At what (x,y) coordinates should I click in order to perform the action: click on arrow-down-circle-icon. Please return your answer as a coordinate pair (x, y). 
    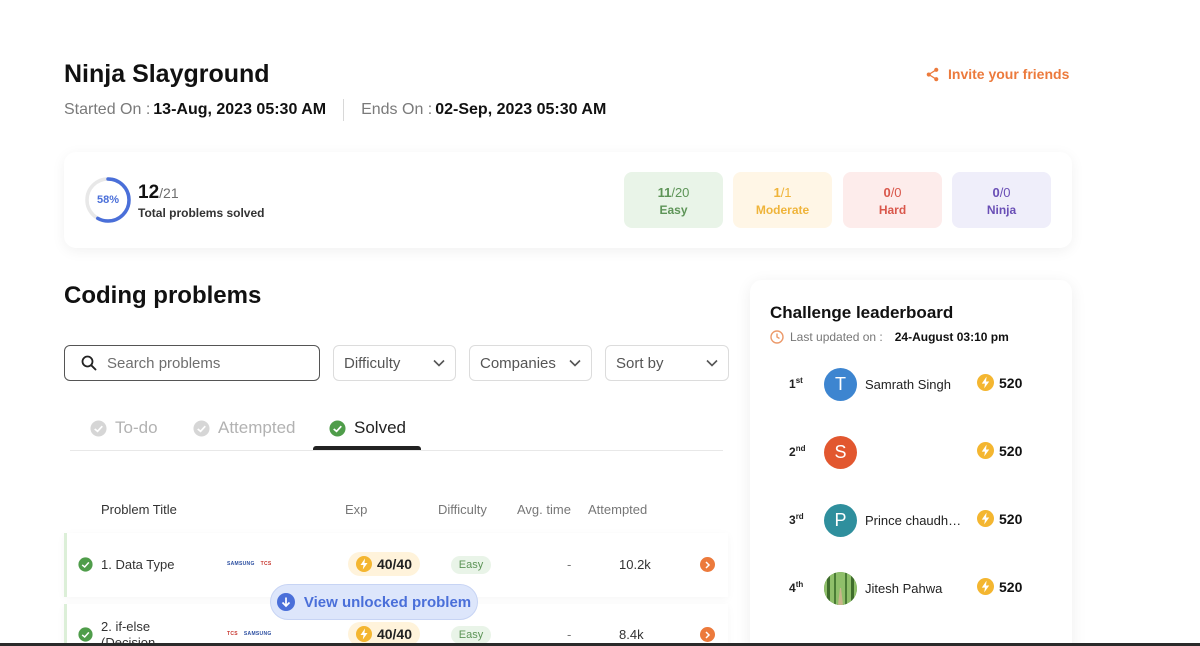
    Looking at the image, I should click on (285, 602).